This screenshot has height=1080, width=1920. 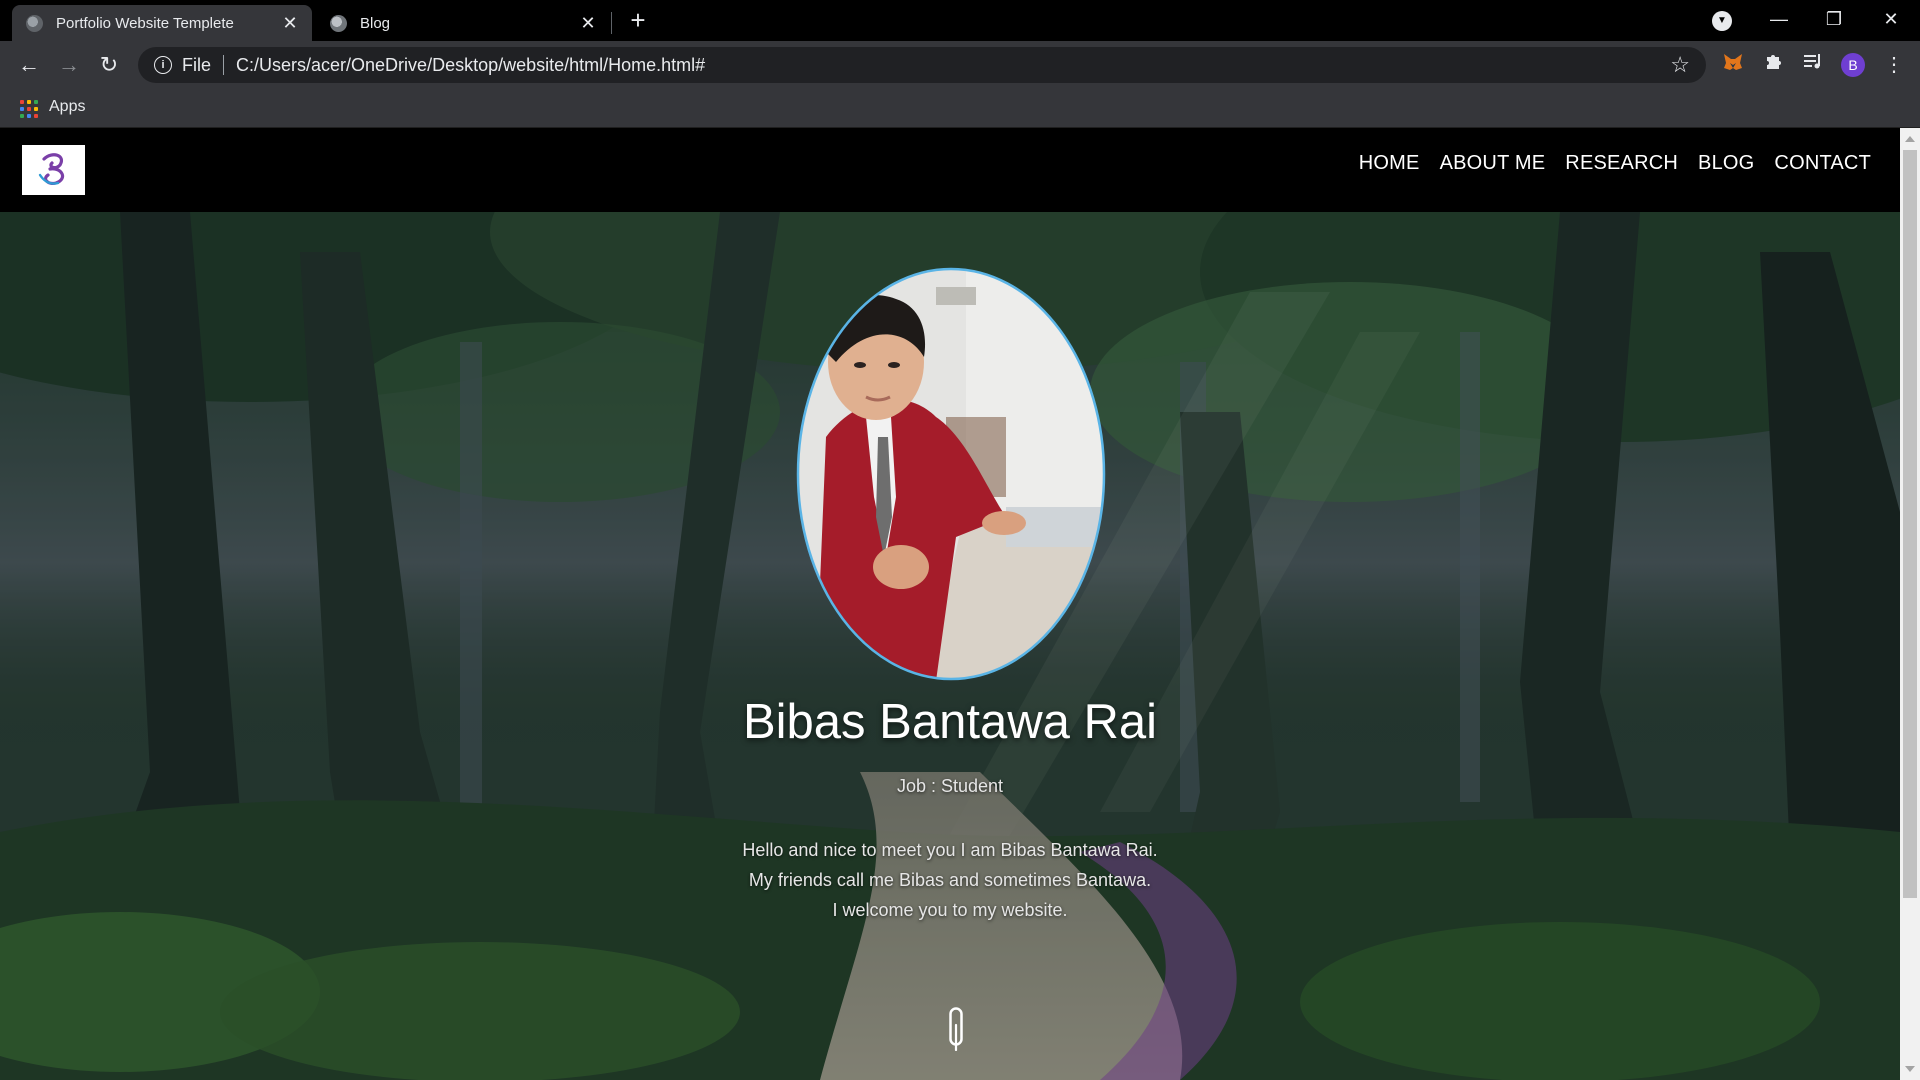 What do you see at coordinates (1834, 19) in the screenshot?
I see `restore-button: ❐` at bounding box center [1834, 19].